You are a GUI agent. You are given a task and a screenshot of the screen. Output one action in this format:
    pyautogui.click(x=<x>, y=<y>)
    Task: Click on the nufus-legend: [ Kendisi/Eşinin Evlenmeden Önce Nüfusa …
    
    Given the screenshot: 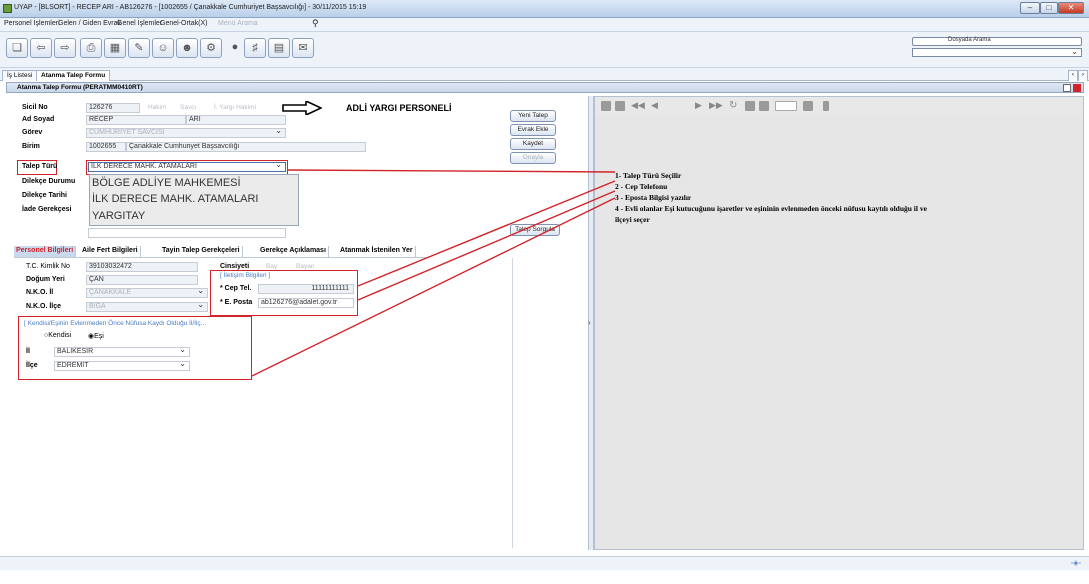 What is the action you would take?
    pyautogui.click(x=115, y=323)
    